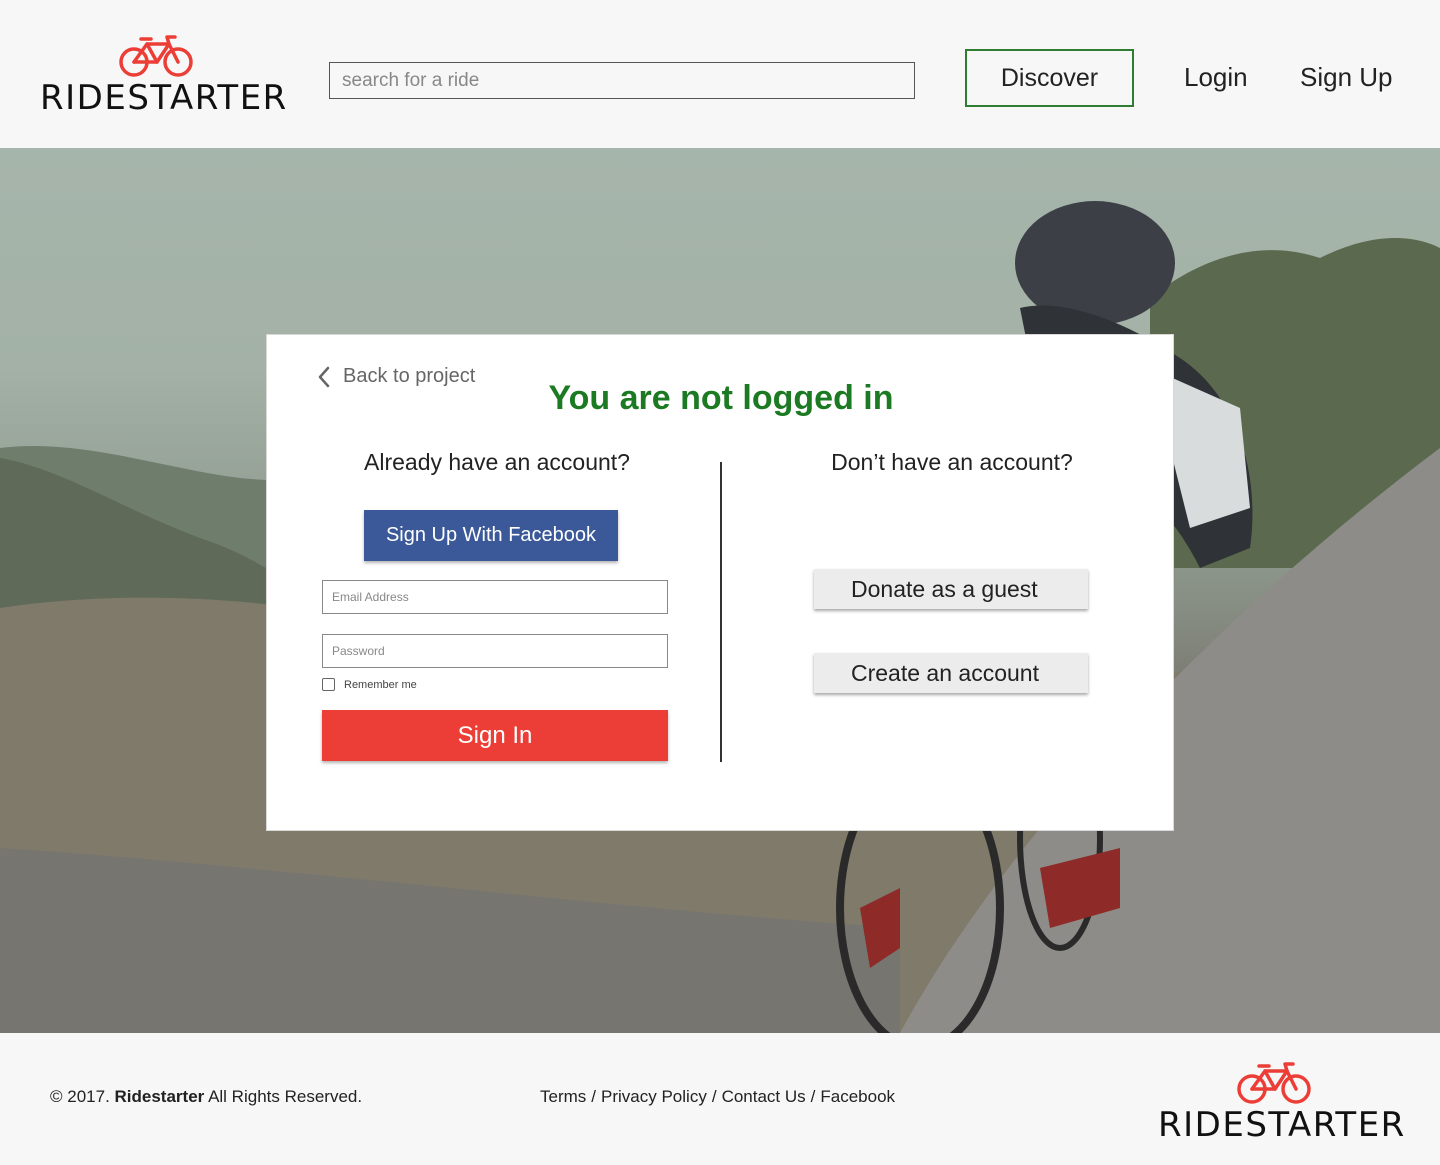  Describe the element at coordinates (951, 673) in the screenshot. I see `create-account-button: Create an account` at that location.